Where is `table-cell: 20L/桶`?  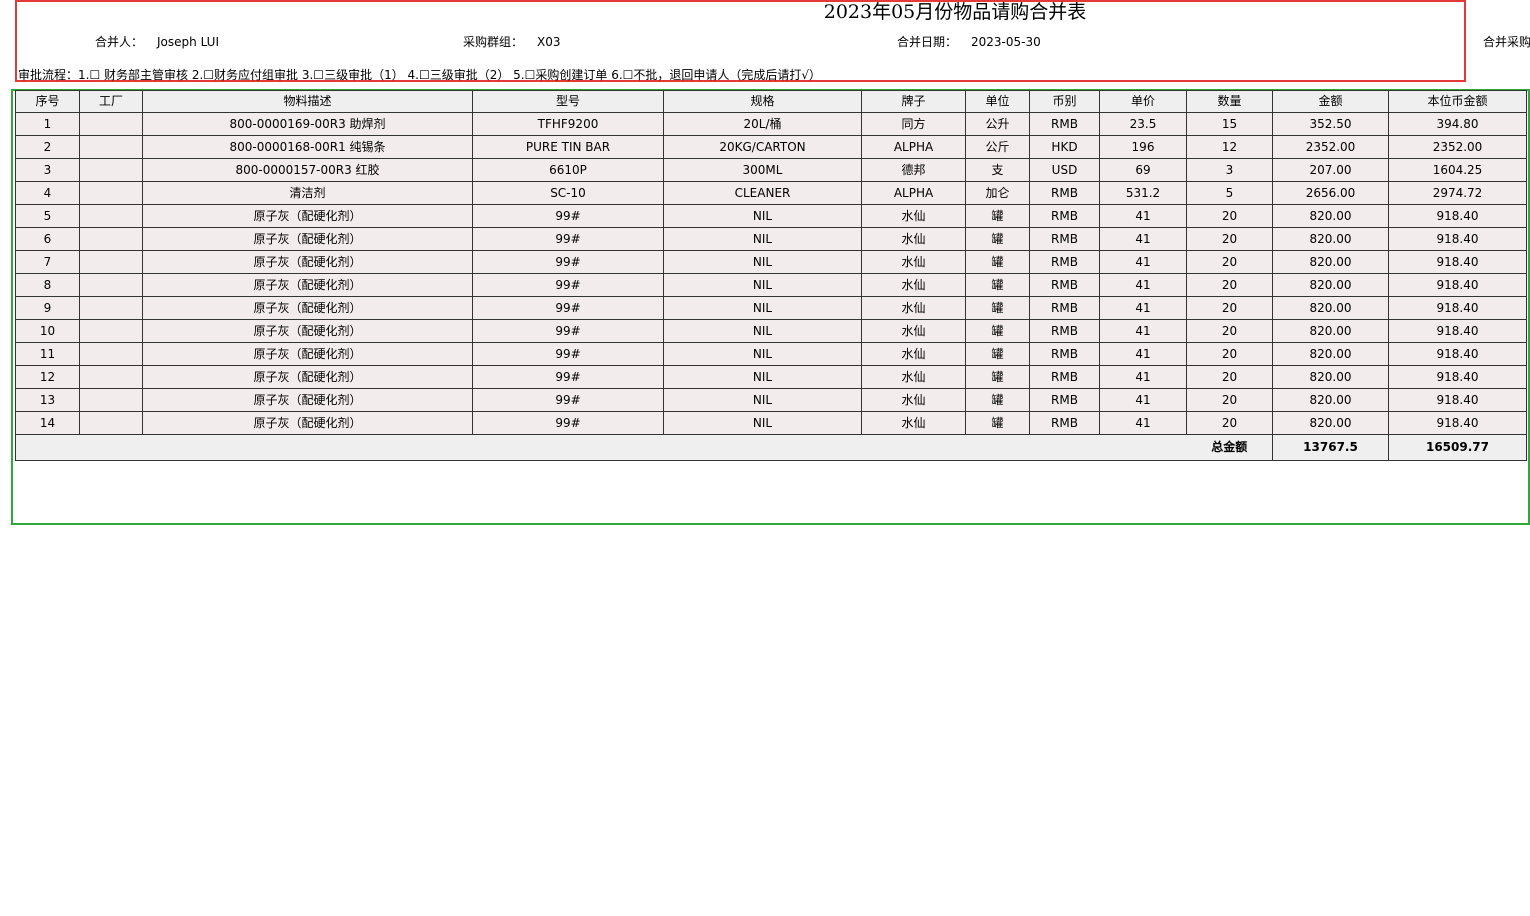 table-cell: 20L/桶 is located at coordinates (762, 124).